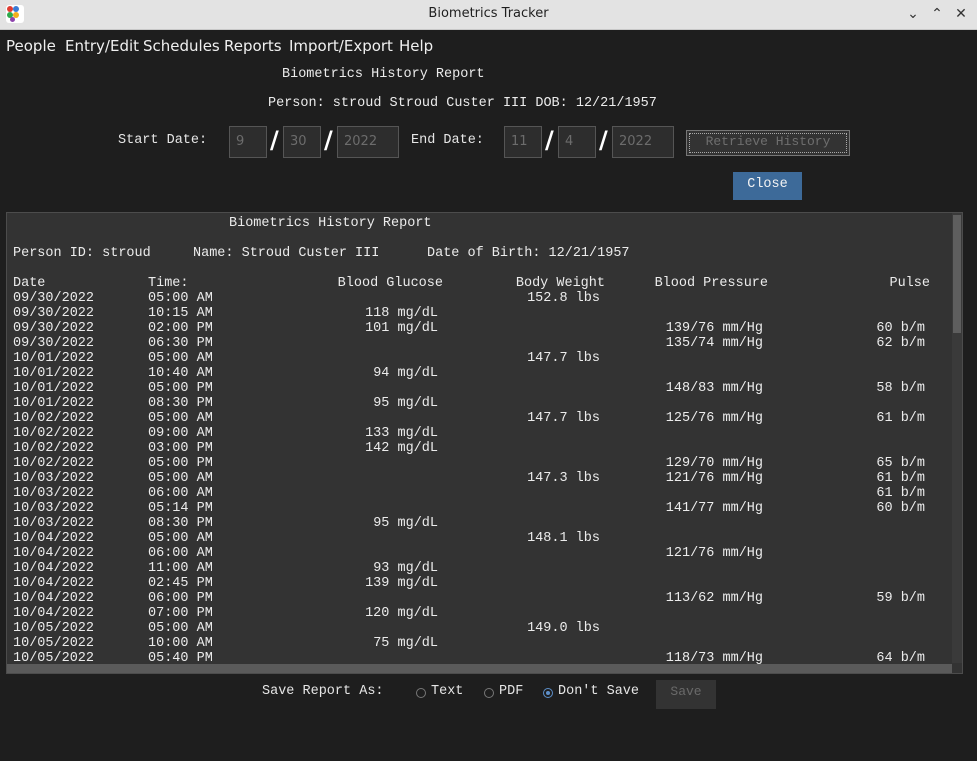 The width and height of the screenshot is (977, 761). Describe the element at coordinates (957, 438) in the screenshot. I see `vertical-scrollbar` at that location.